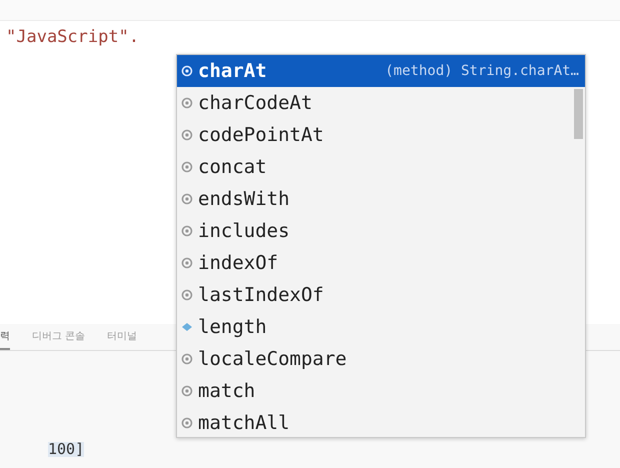  I want to click on suggestion-item: endsWith, so click(375, 199).